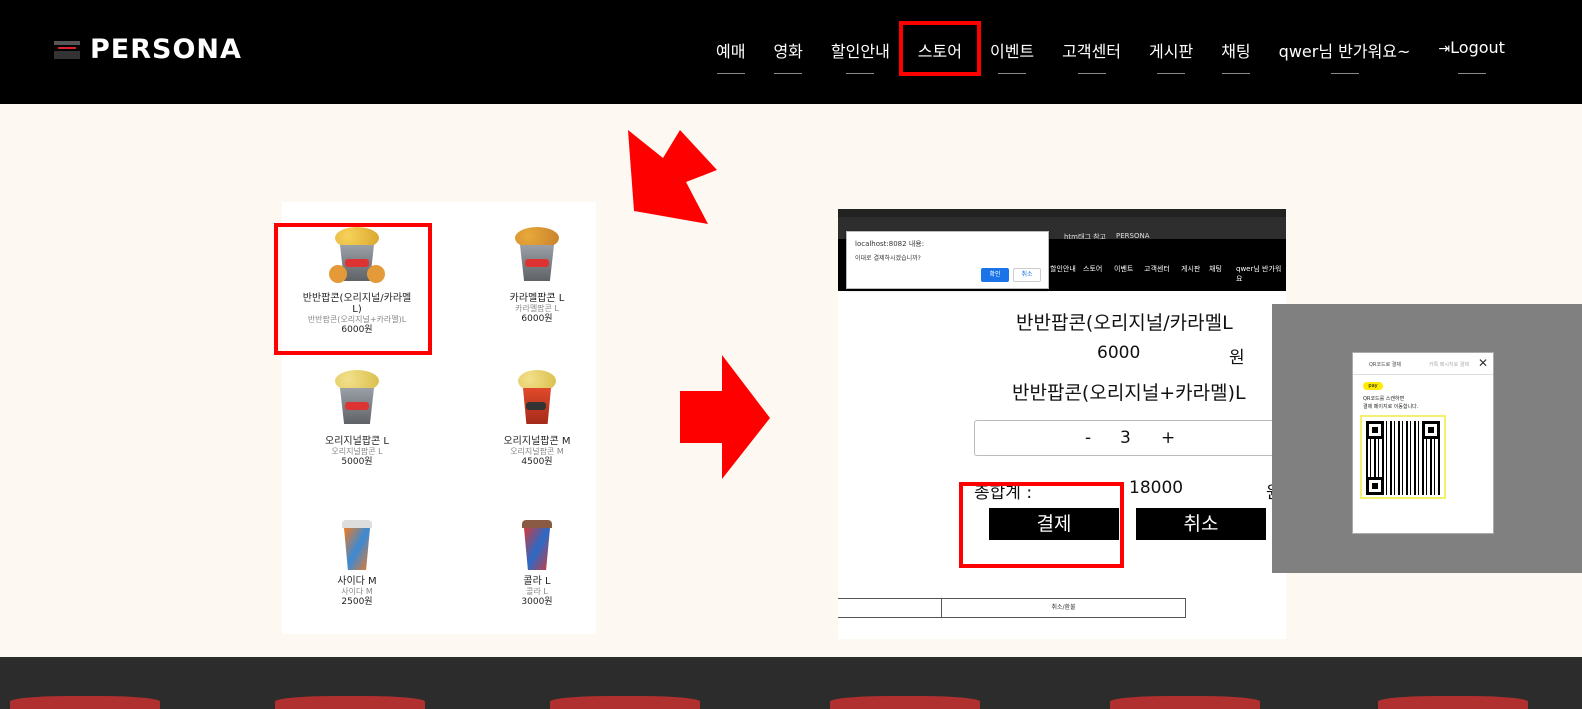 This screenshot has width=1582, height=709. Describe the element at coordinates (1125, 438) in the screenshot. I see `quantity-value: 3` at that location.